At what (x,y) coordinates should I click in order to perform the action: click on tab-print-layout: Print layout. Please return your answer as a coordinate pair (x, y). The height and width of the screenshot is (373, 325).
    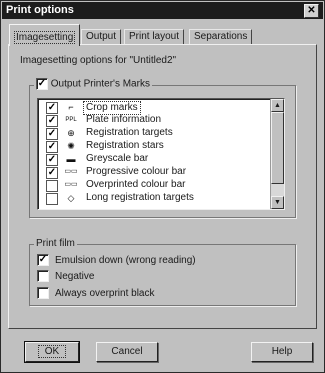
    Looking at the image, I should click on (154, 37).